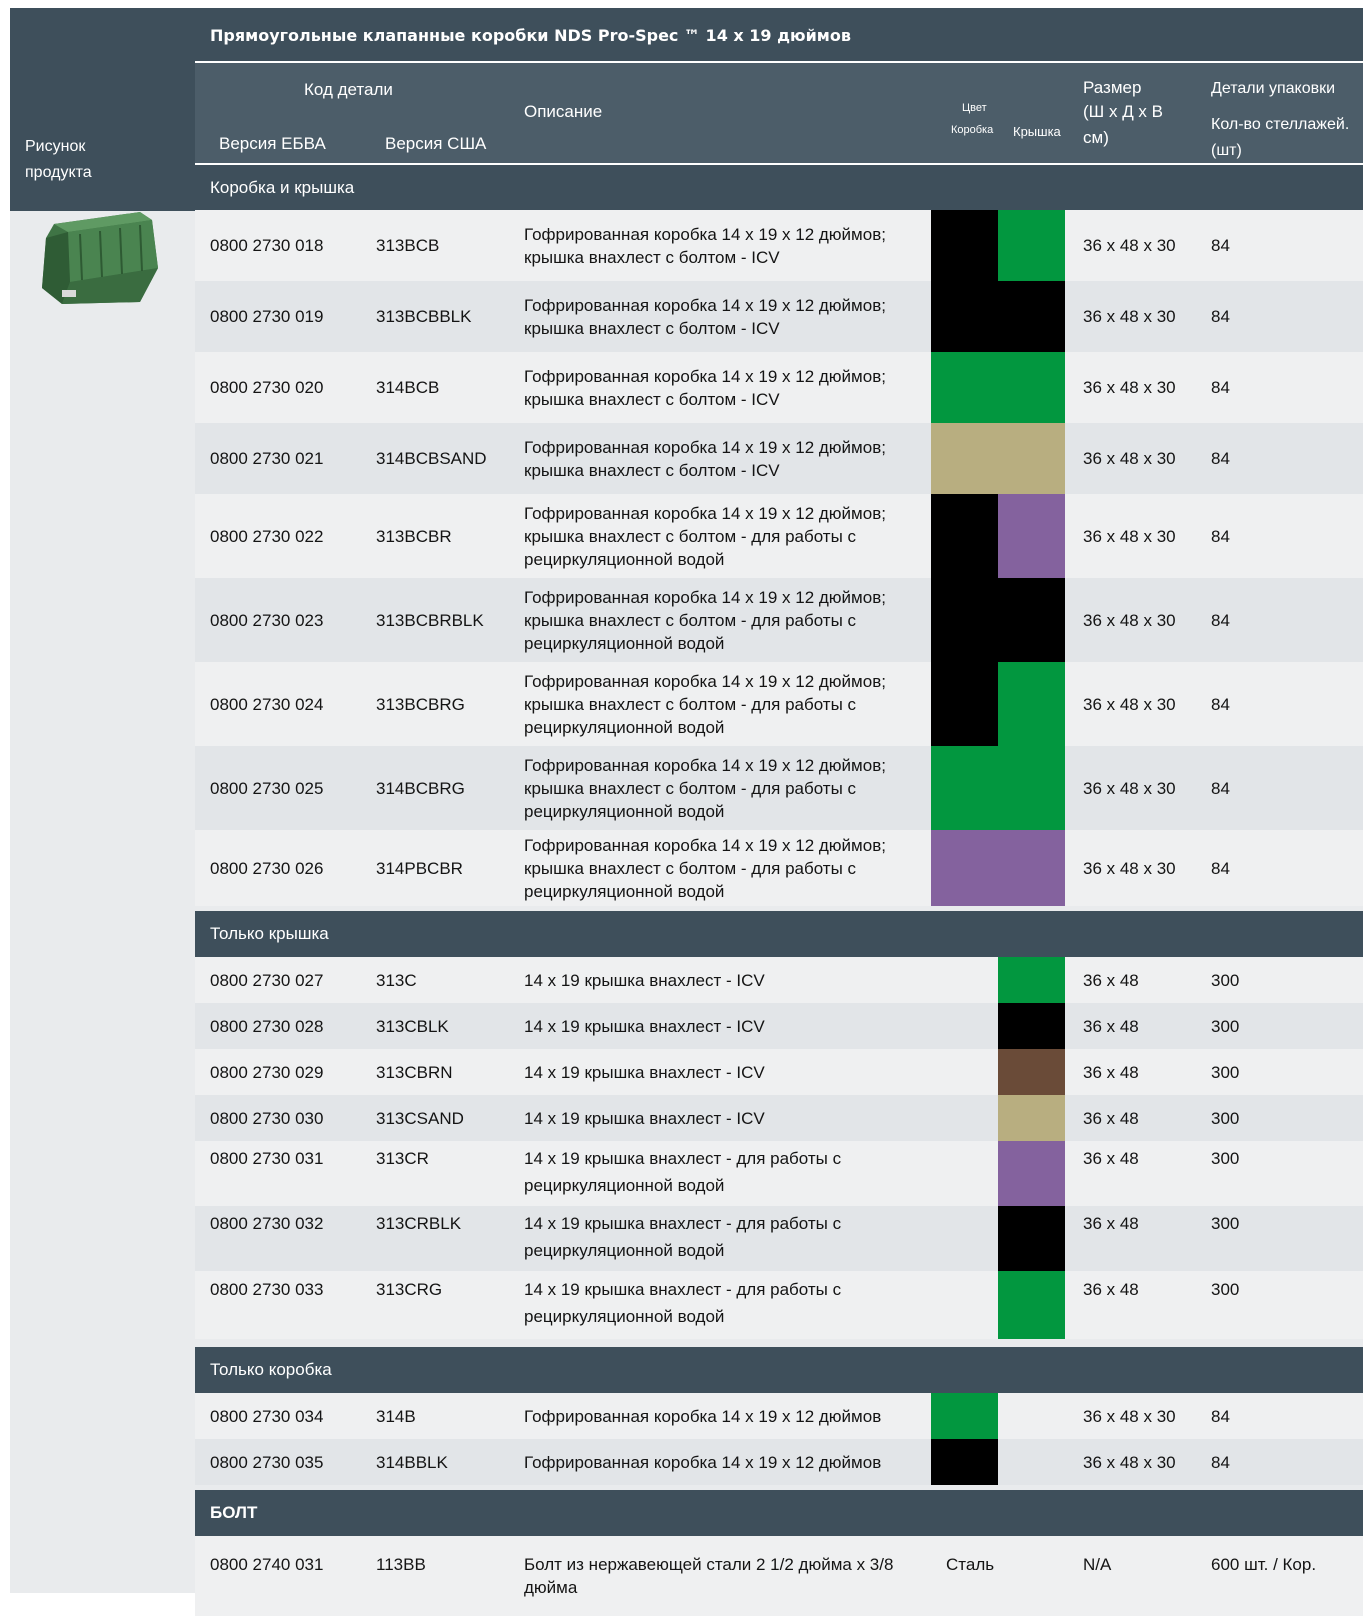 The width and height of the screenshot is (1363, 1616). Describe the element at coordinates (420, 704) in the screenshot. I see `usa-part-code: 313BCBRG` at that location.